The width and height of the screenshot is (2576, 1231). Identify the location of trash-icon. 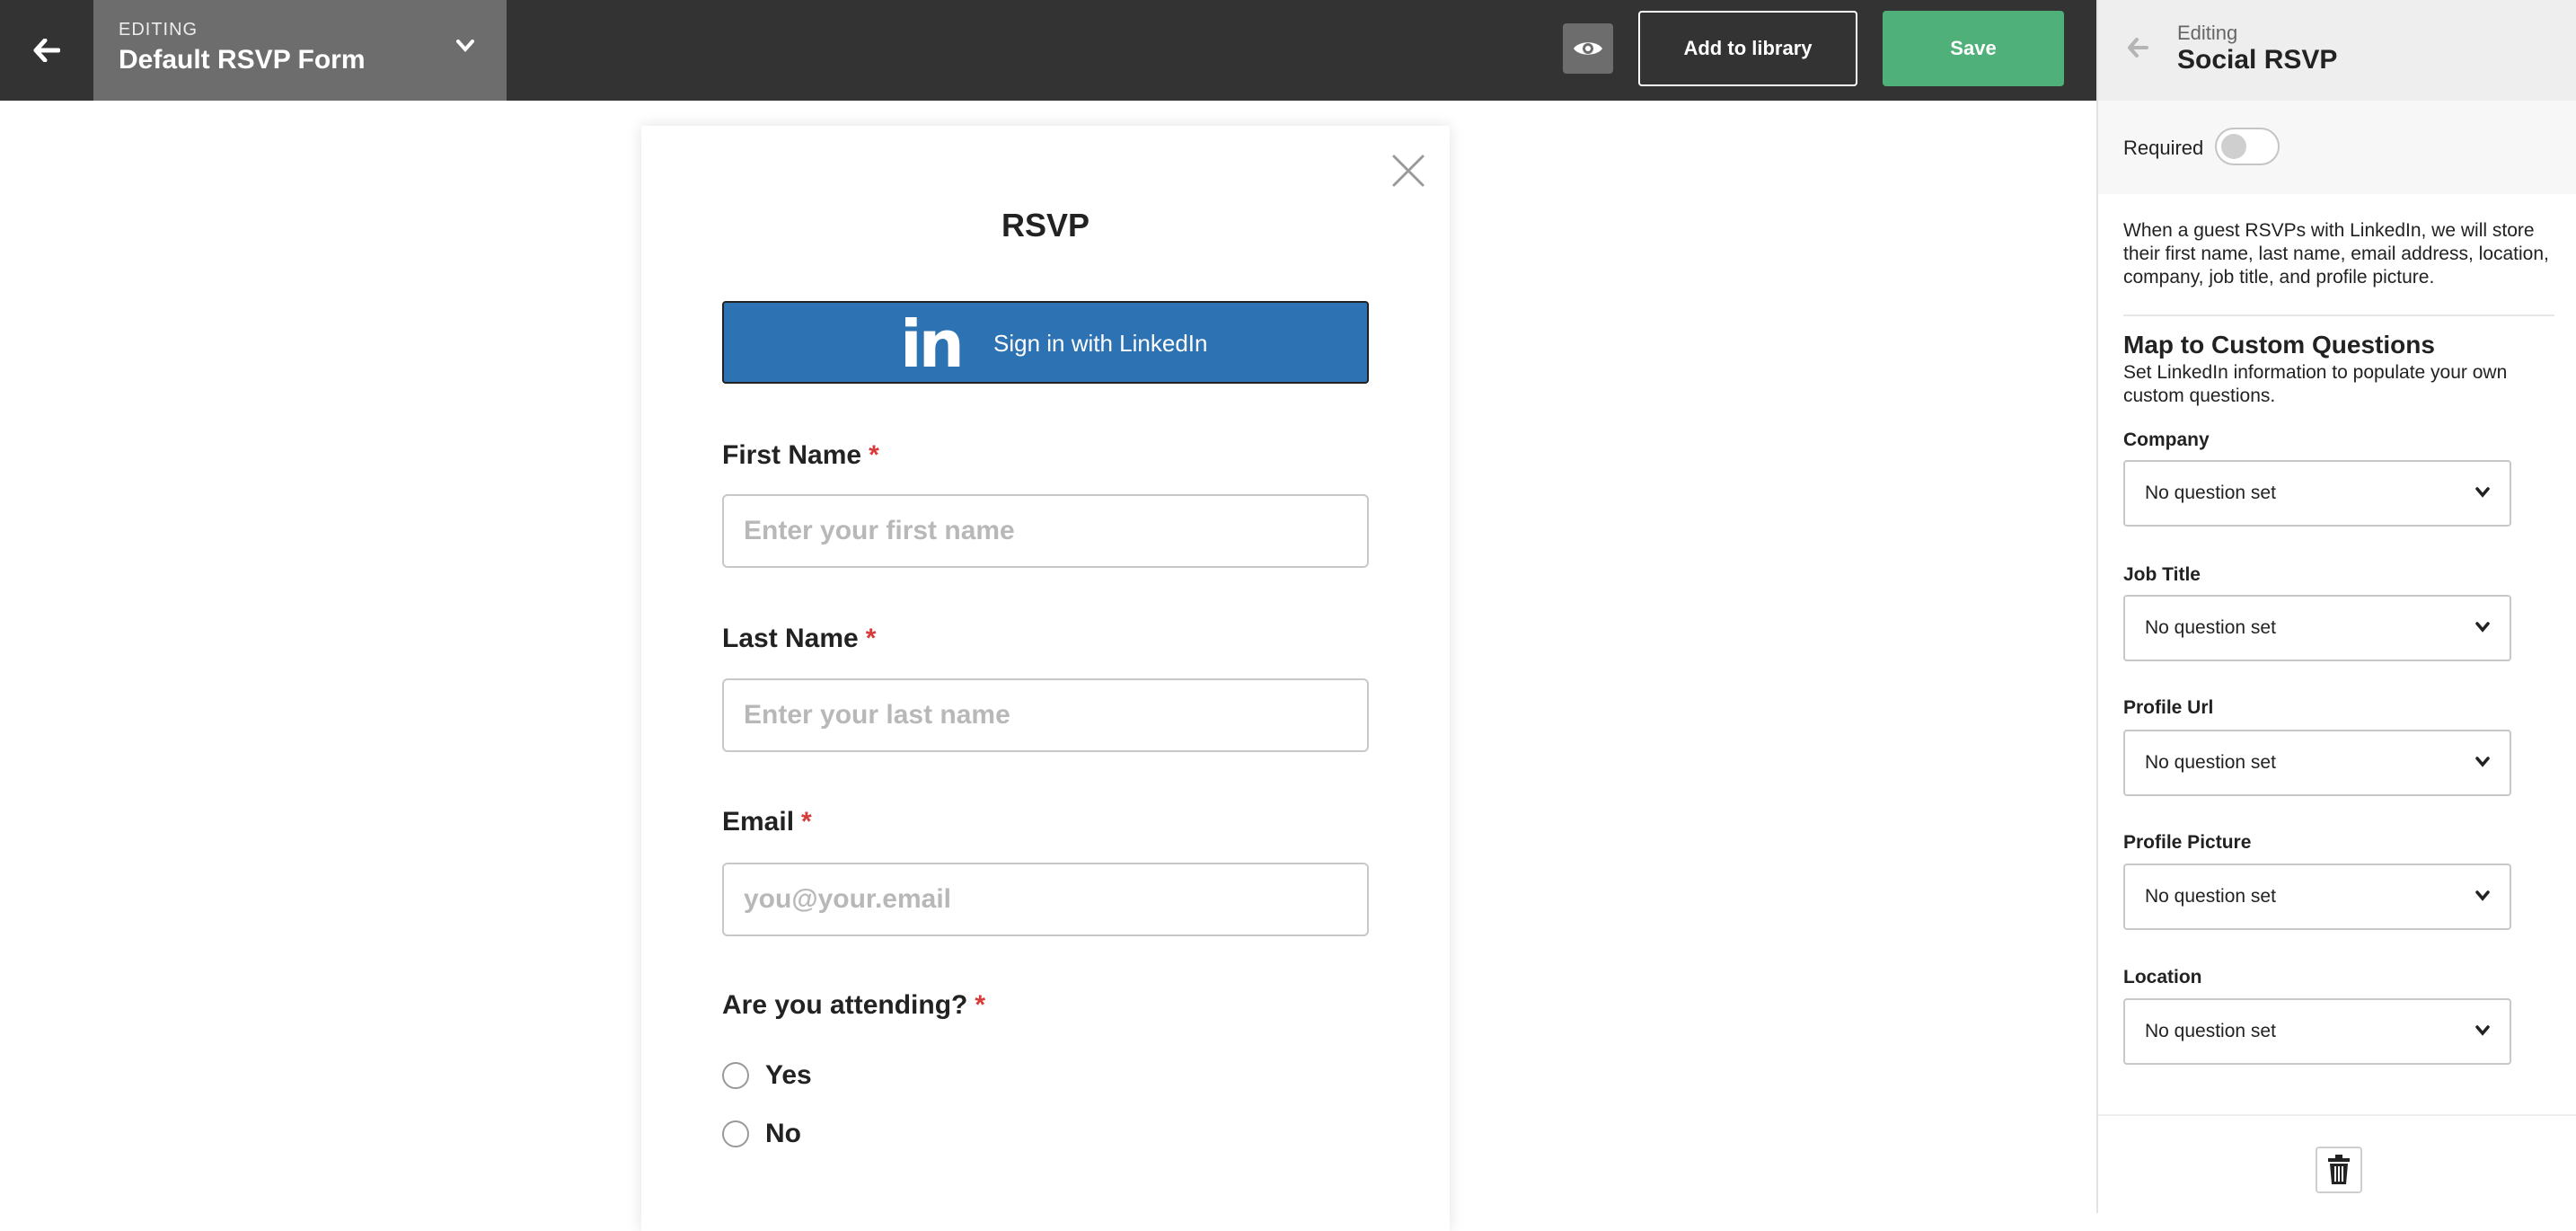
(2339, 1169).